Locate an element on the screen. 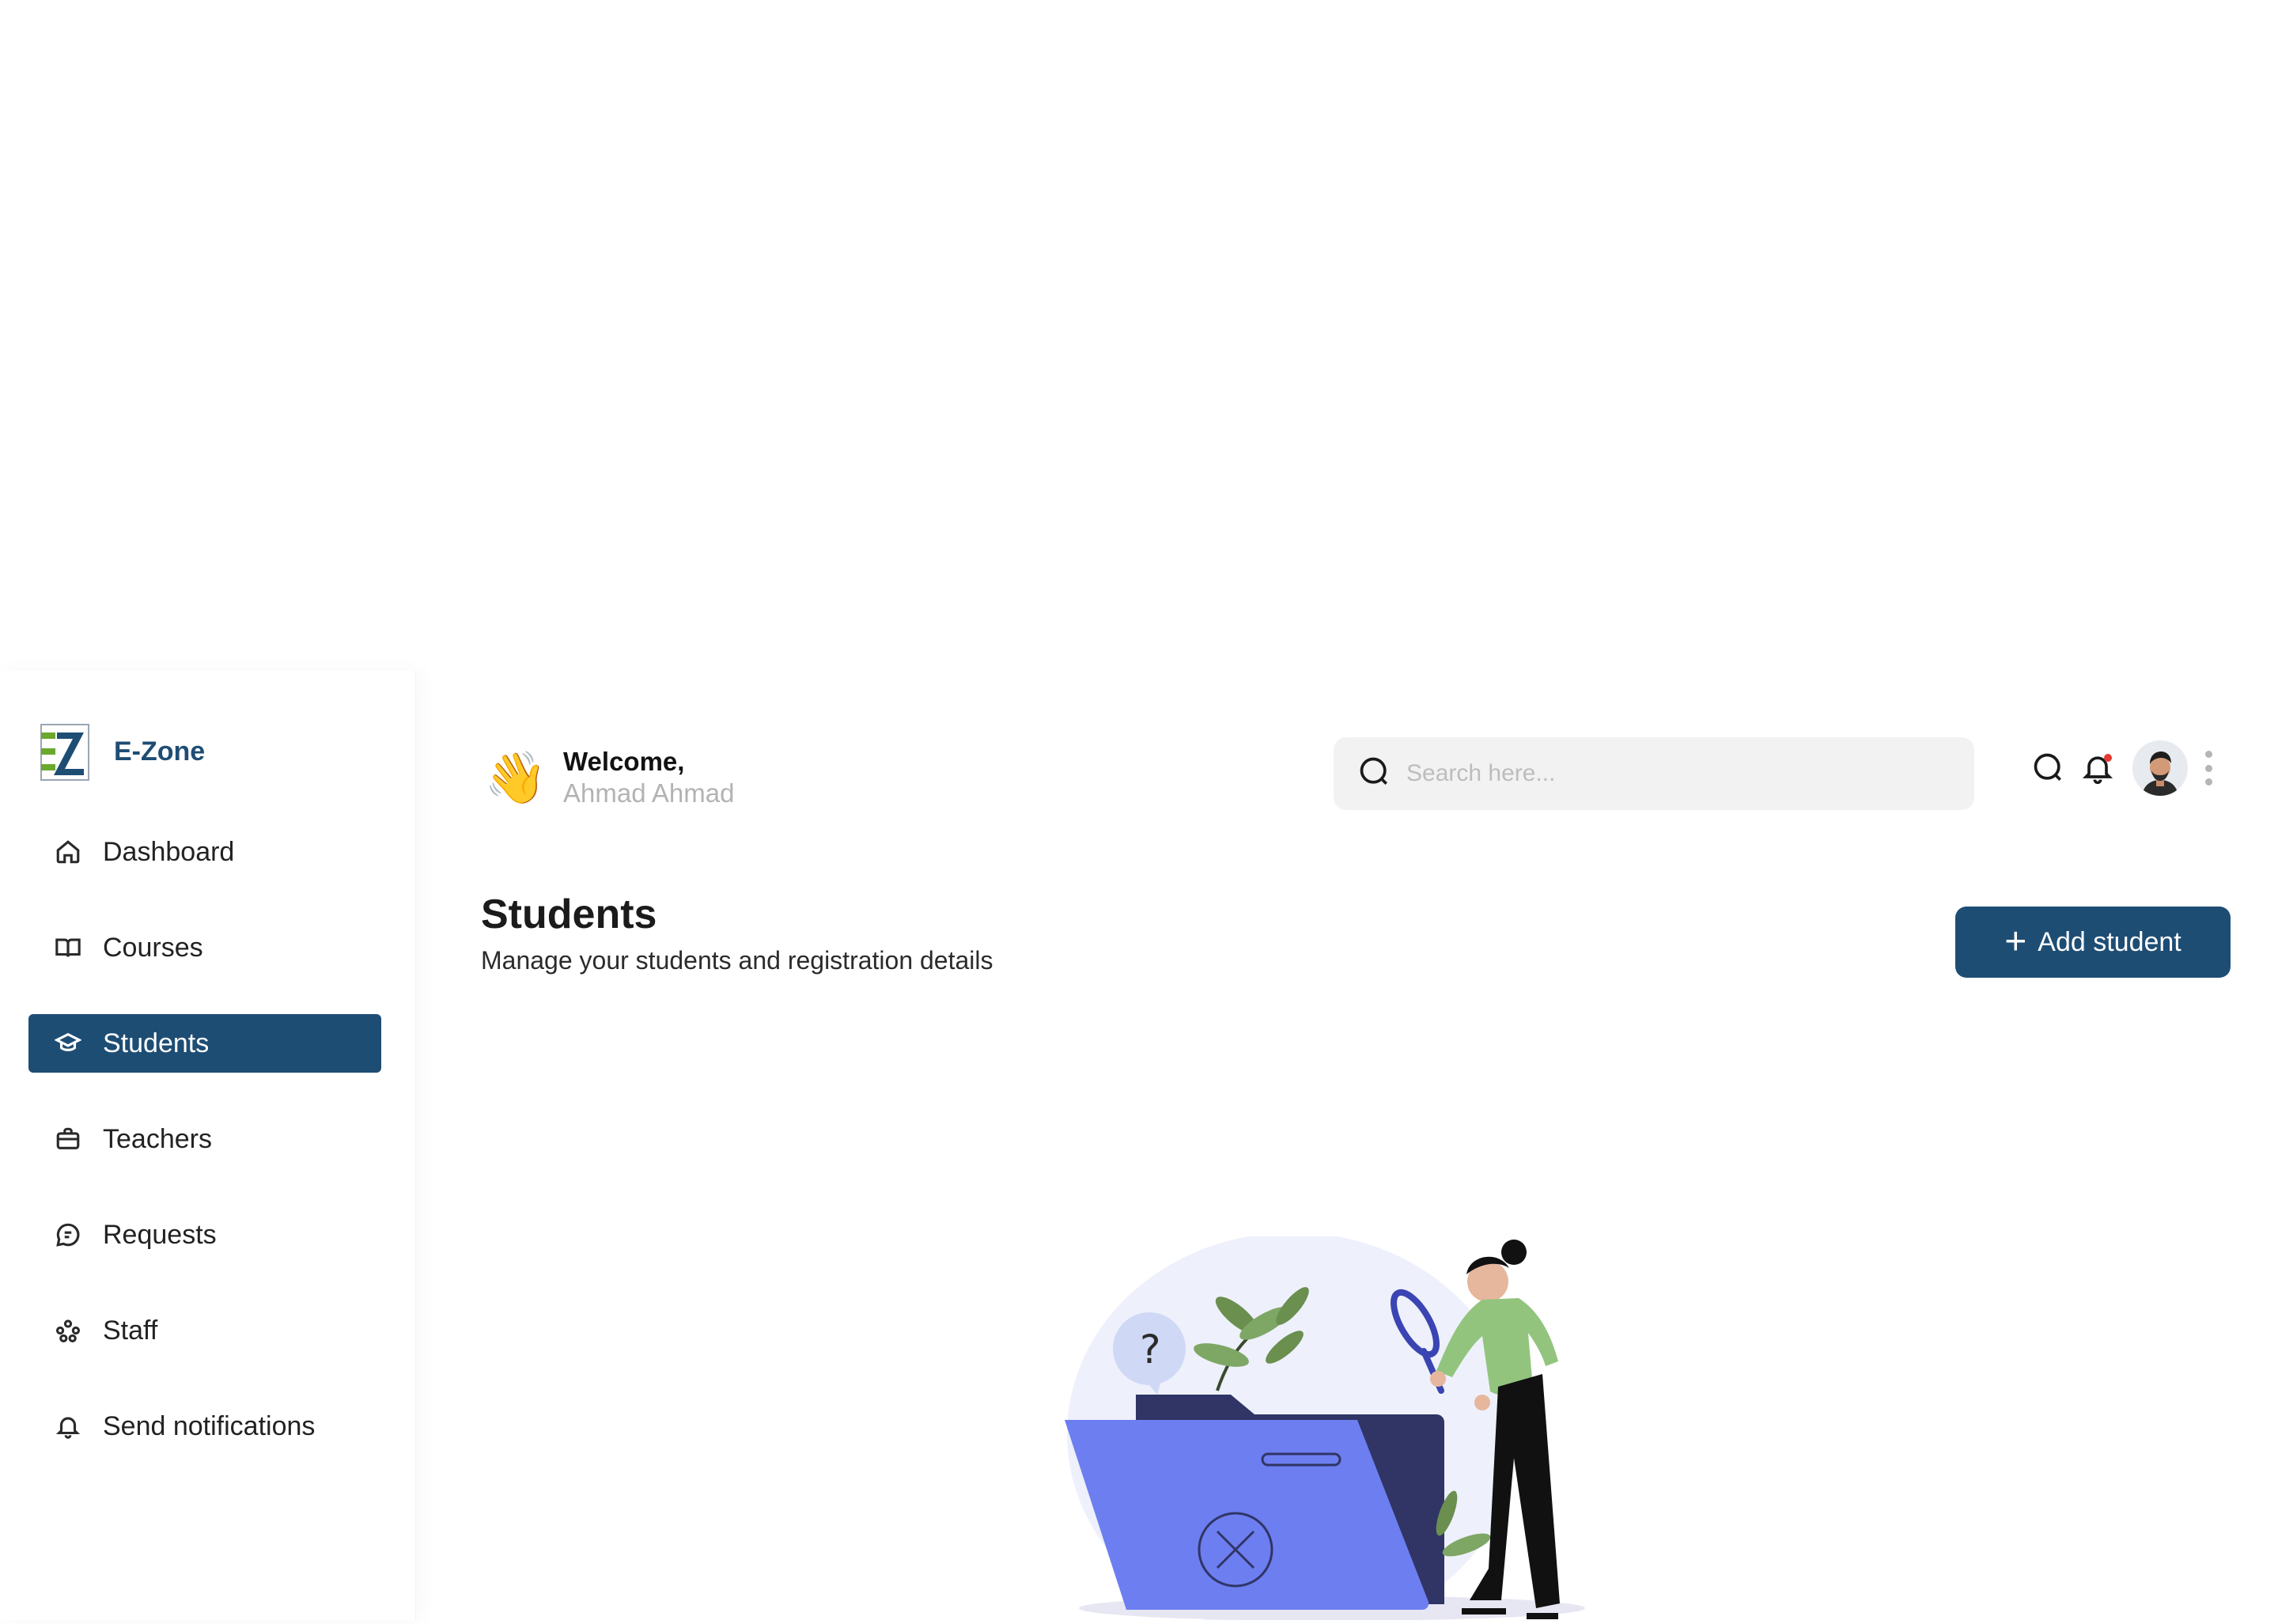 This screenshot has height=1624, width=2278. sidebar-item-label: Send notifications is located at coordinates (209, 1426).